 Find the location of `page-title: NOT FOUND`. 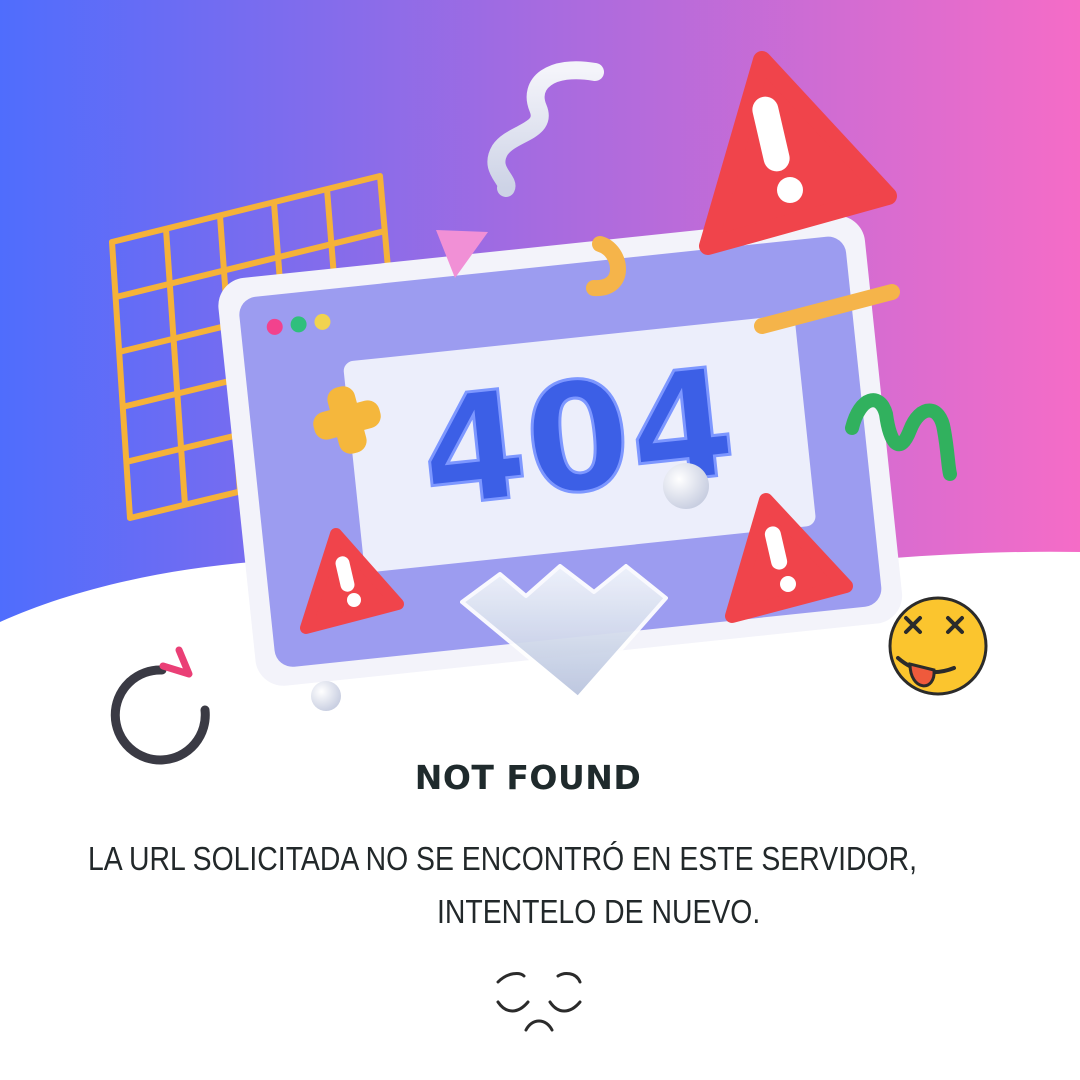

page-title: NOT FOUND is located at coordinates (528, 777).